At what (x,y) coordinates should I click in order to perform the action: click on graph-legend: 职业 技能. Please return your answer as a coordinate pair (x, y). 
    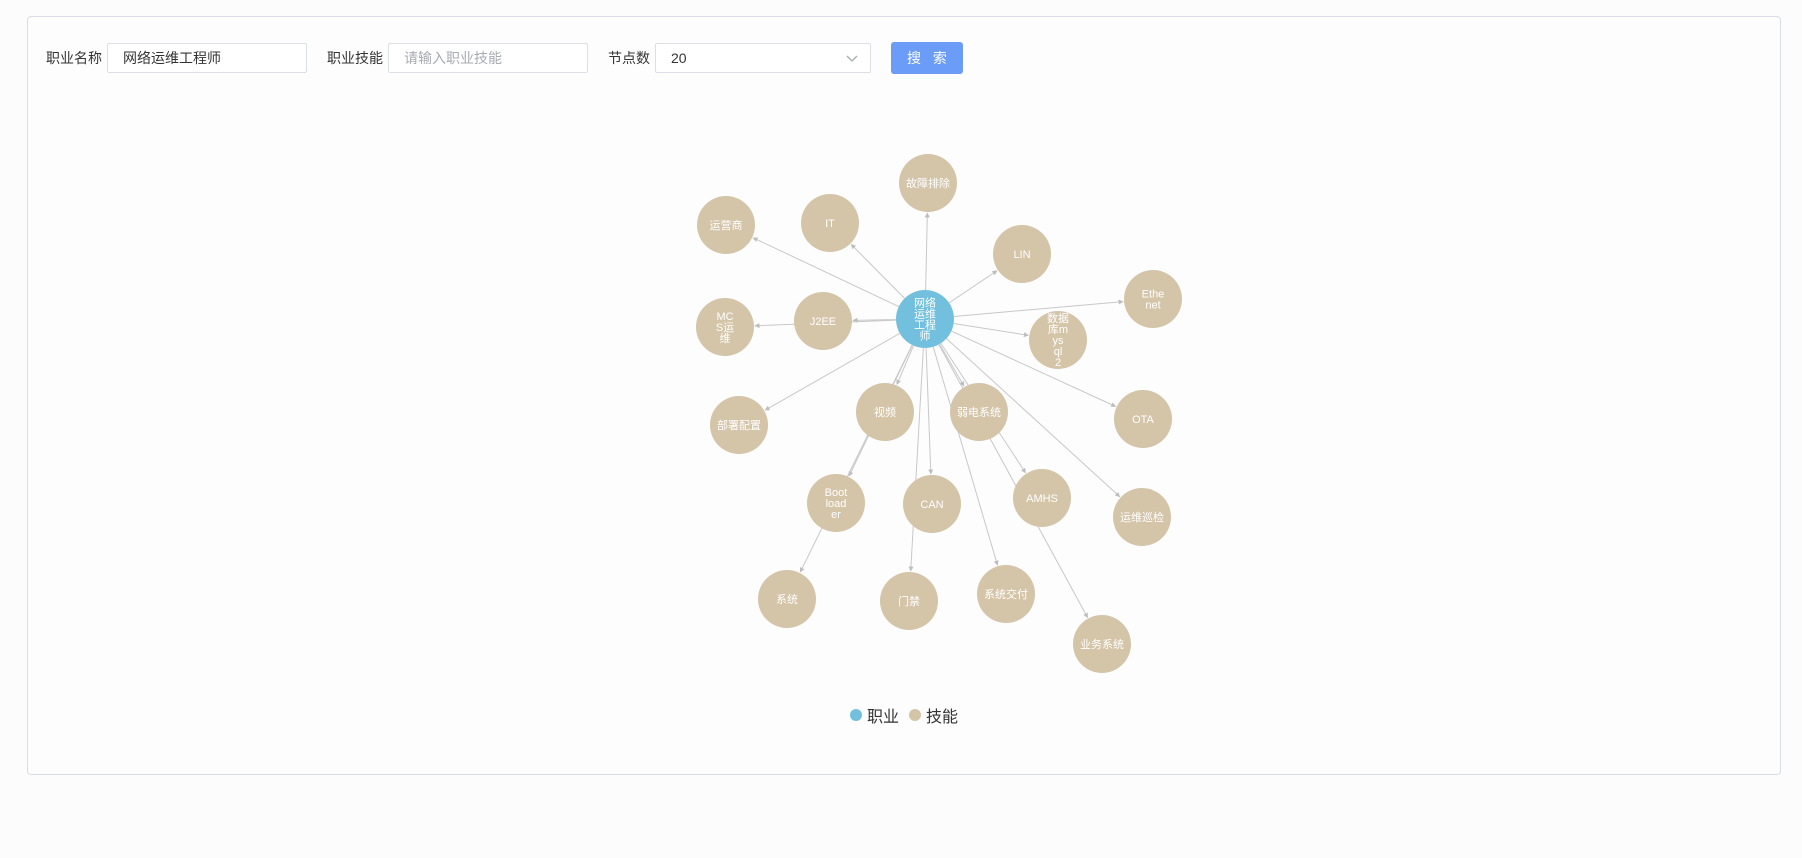
    Looking at the image, I should click on (904, 715).